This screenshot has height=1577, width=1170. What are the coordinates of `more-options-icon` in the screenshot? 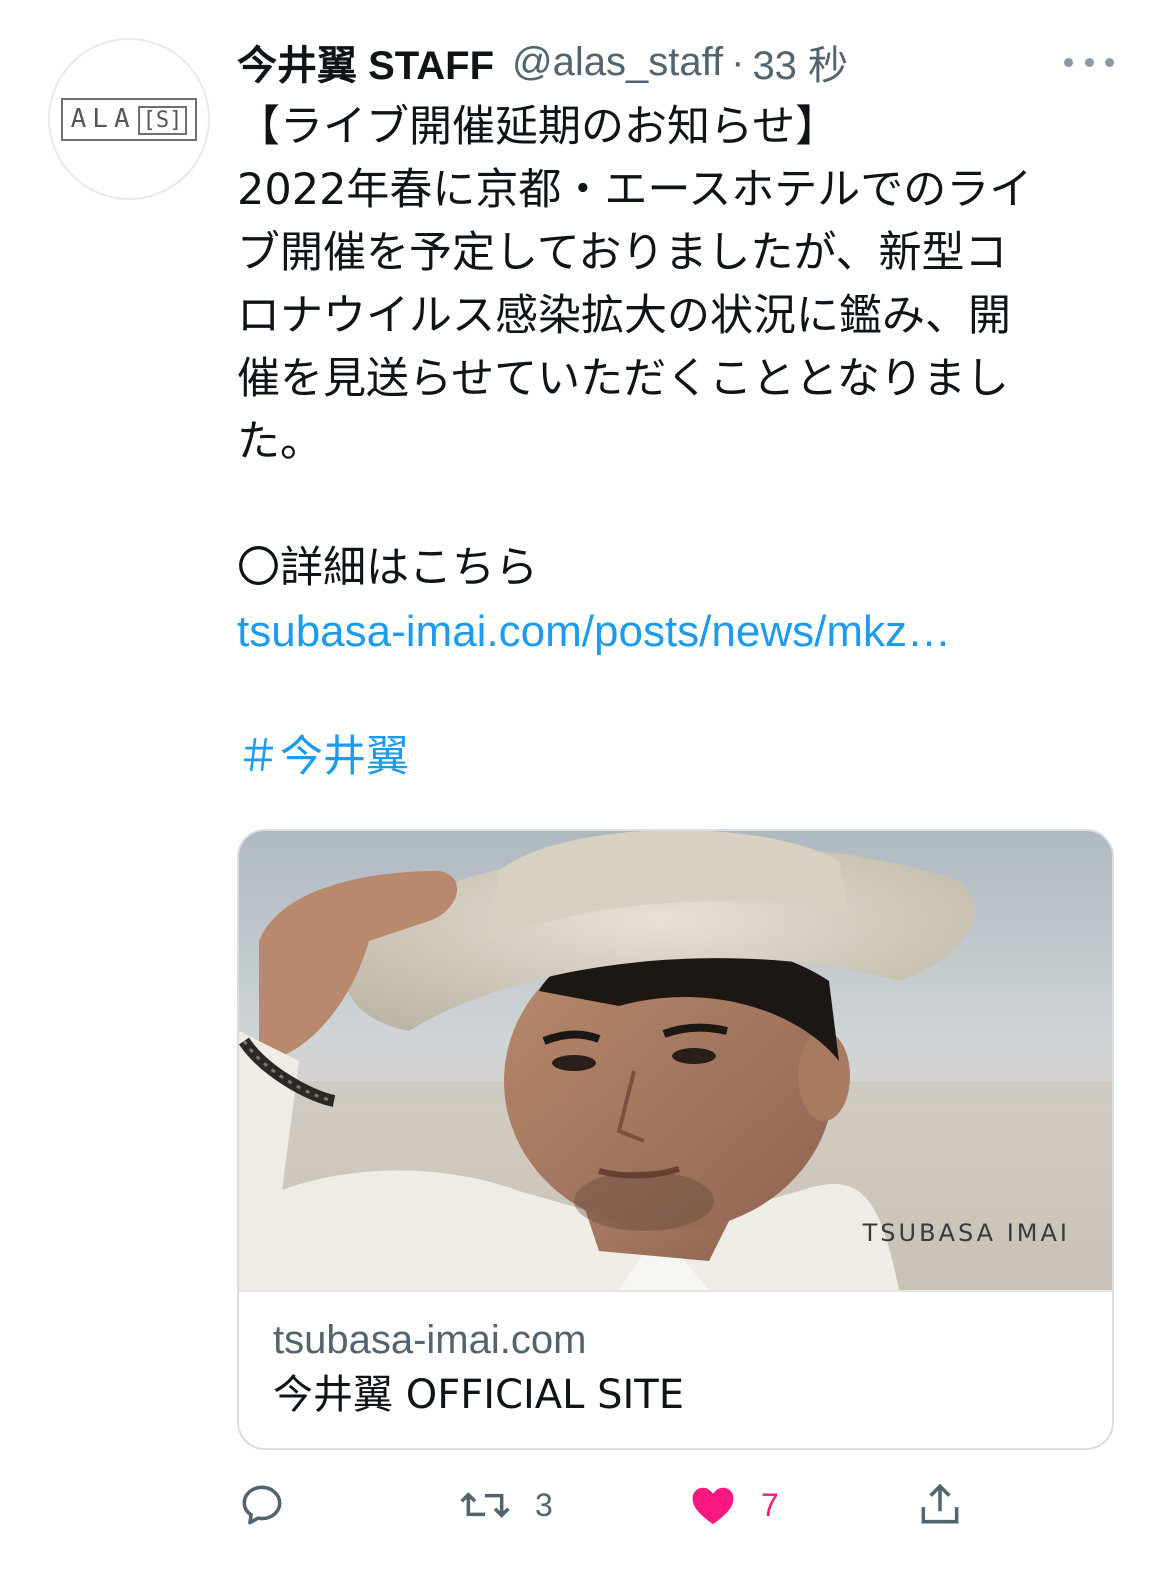 It's located at (1089, 62).